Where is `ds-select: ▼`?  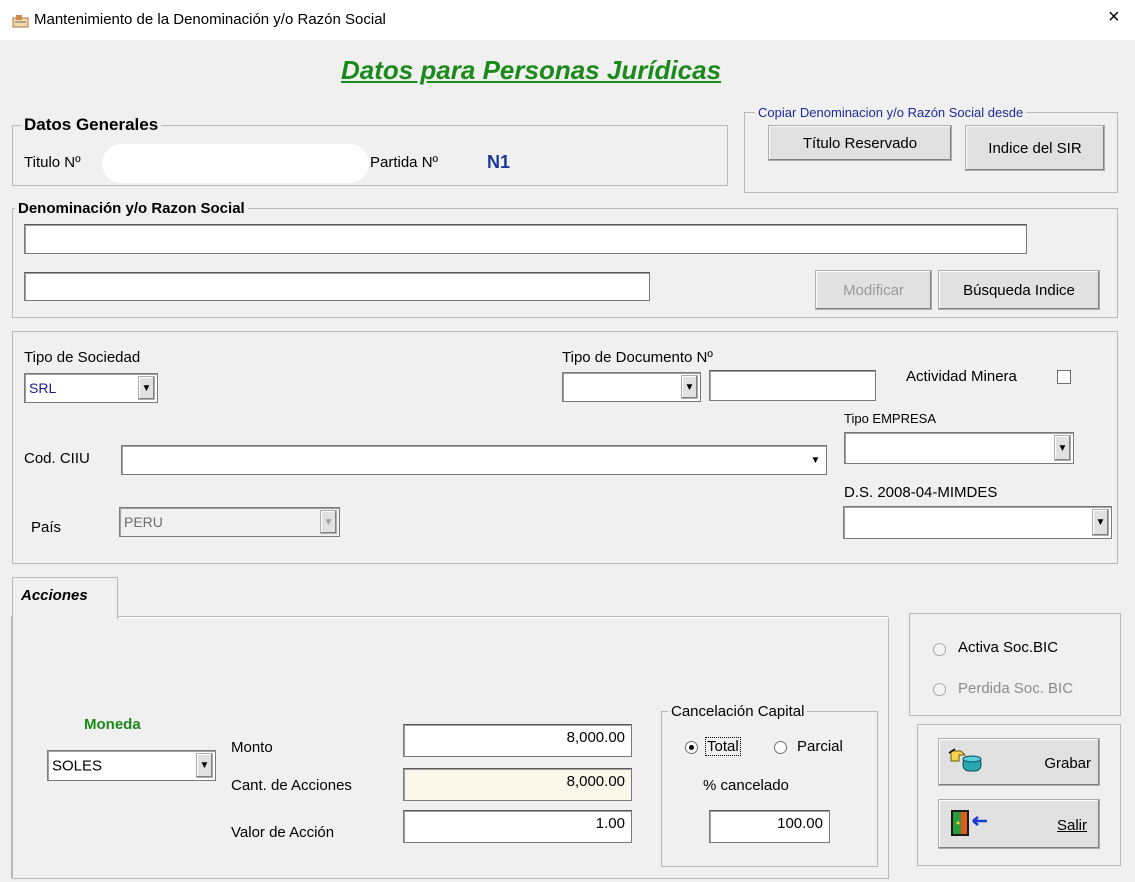 ds-select: ▼ is located at coordinates (977, 522).